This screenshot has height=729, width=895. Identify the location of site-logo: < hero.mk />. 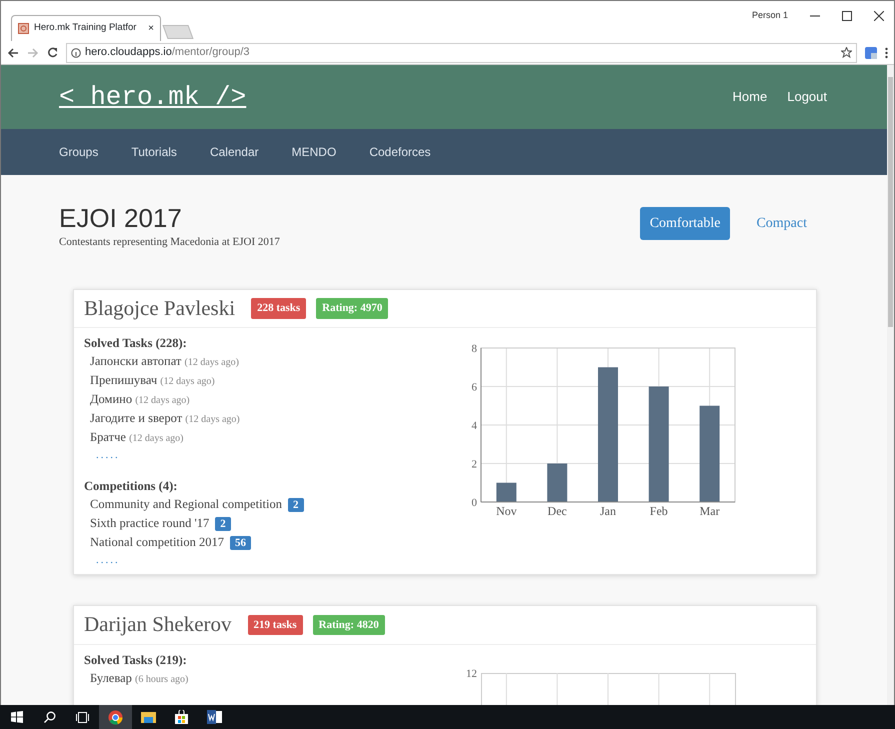
(152, 97).